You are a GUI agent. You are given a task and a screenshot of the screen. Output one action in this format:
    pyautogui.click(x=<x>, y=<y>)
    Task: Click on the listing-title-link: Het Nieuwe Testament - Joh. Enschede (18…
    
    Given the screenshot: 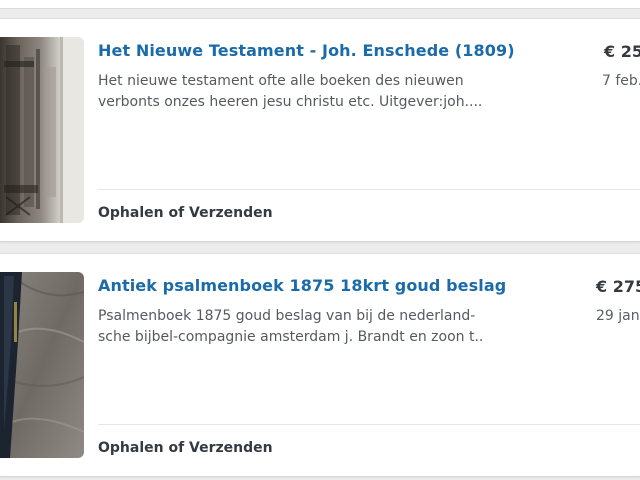 What is the action you would take?
    pyautogui.click(x=306, y=50)
    